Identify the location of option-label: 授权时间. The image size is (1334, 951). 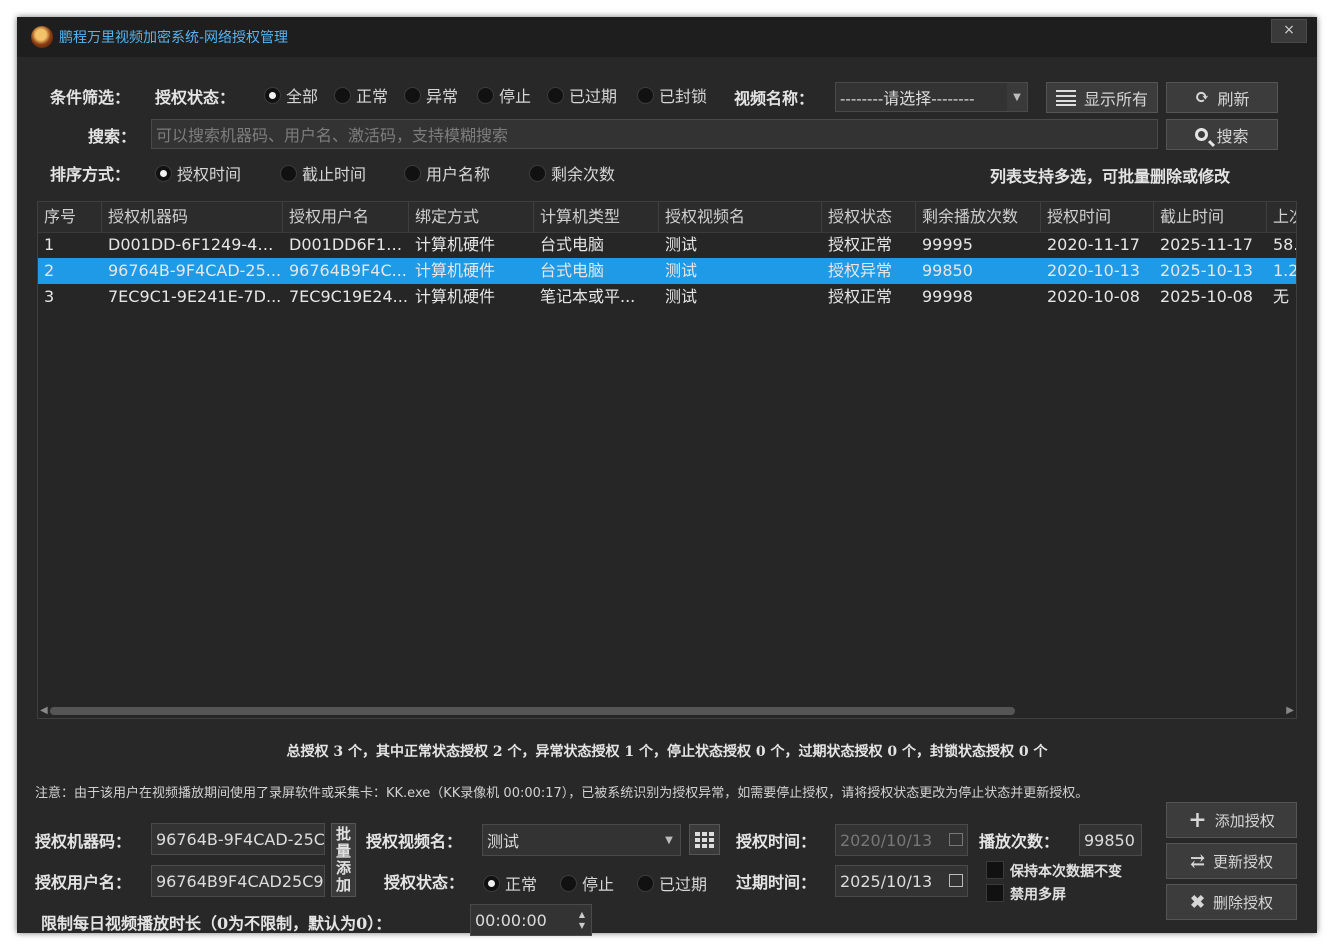
(209, 174).